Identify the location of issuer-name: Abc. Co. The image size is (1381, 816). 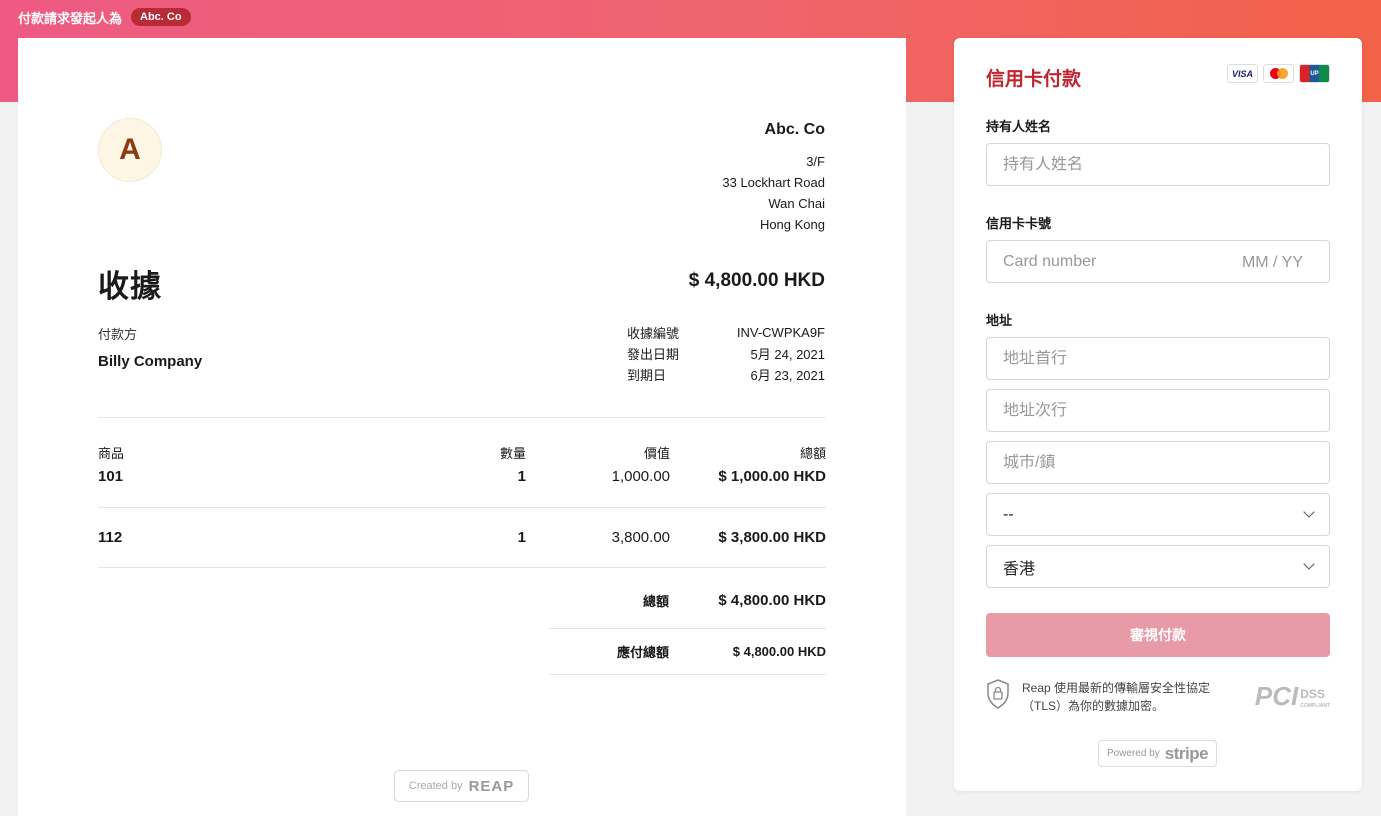
(794, 129).